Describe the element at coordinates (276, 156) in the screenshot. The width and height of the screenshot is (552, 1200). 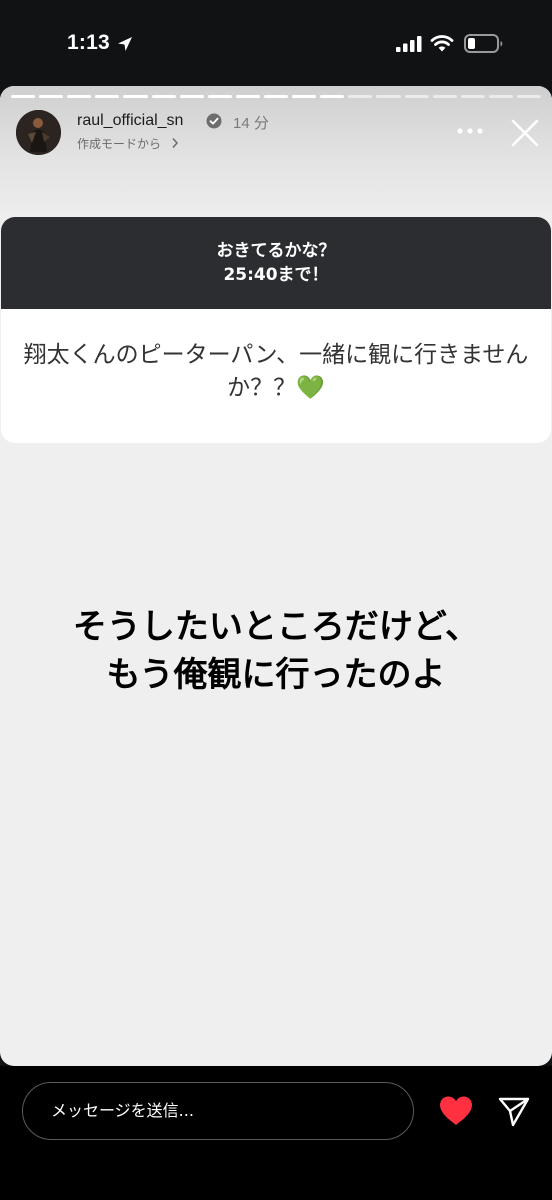
I see `story-header-shade` at that location.